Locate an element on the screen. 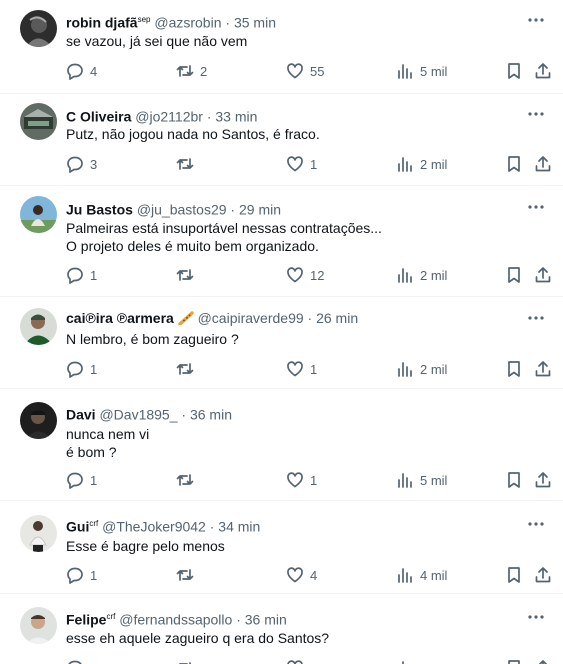 The height and width of the screenshot is (664, 563). timestamp: 29 min is located at coordinates (260, 210).